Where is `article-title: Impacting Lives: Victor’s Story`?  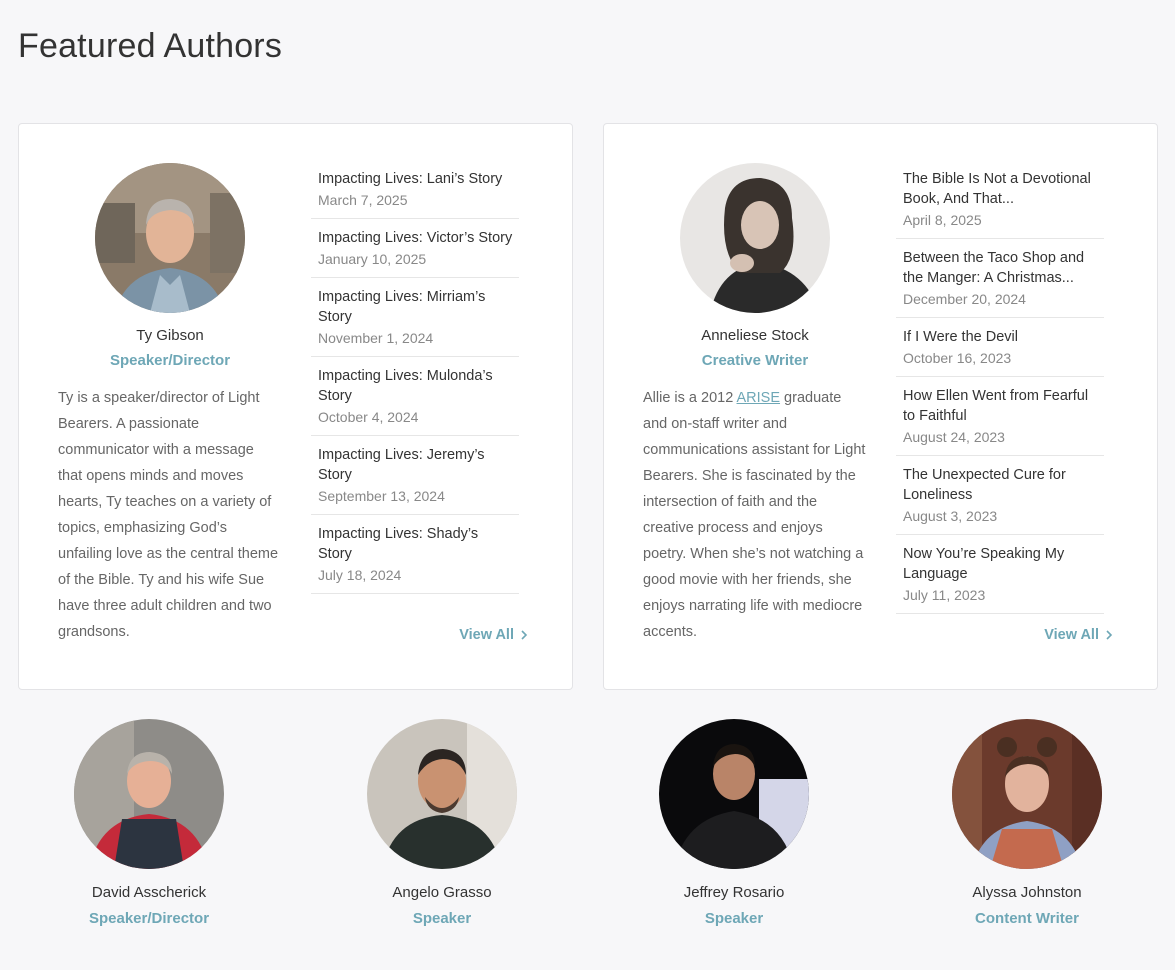 article-title: Impacting Lives: Victor’s Story is located at coordinates (415, 238).